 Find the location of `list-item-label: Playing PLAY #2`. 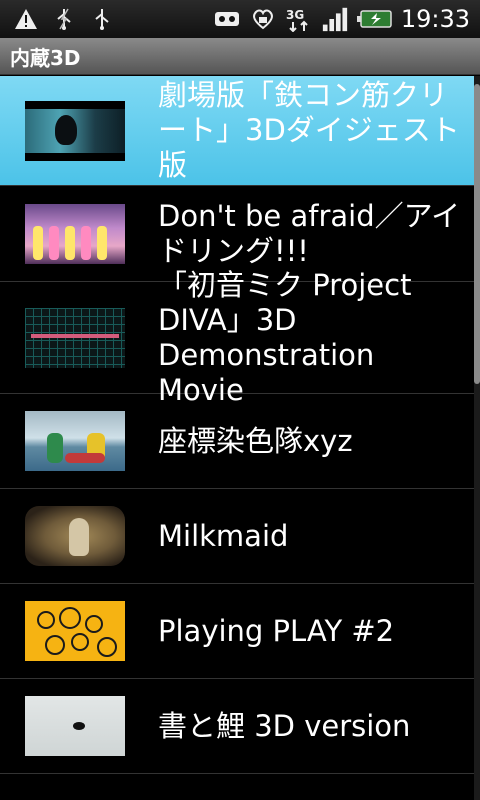

list-item-label: Playing PLAY #2 is located at coordinates (276, 630).